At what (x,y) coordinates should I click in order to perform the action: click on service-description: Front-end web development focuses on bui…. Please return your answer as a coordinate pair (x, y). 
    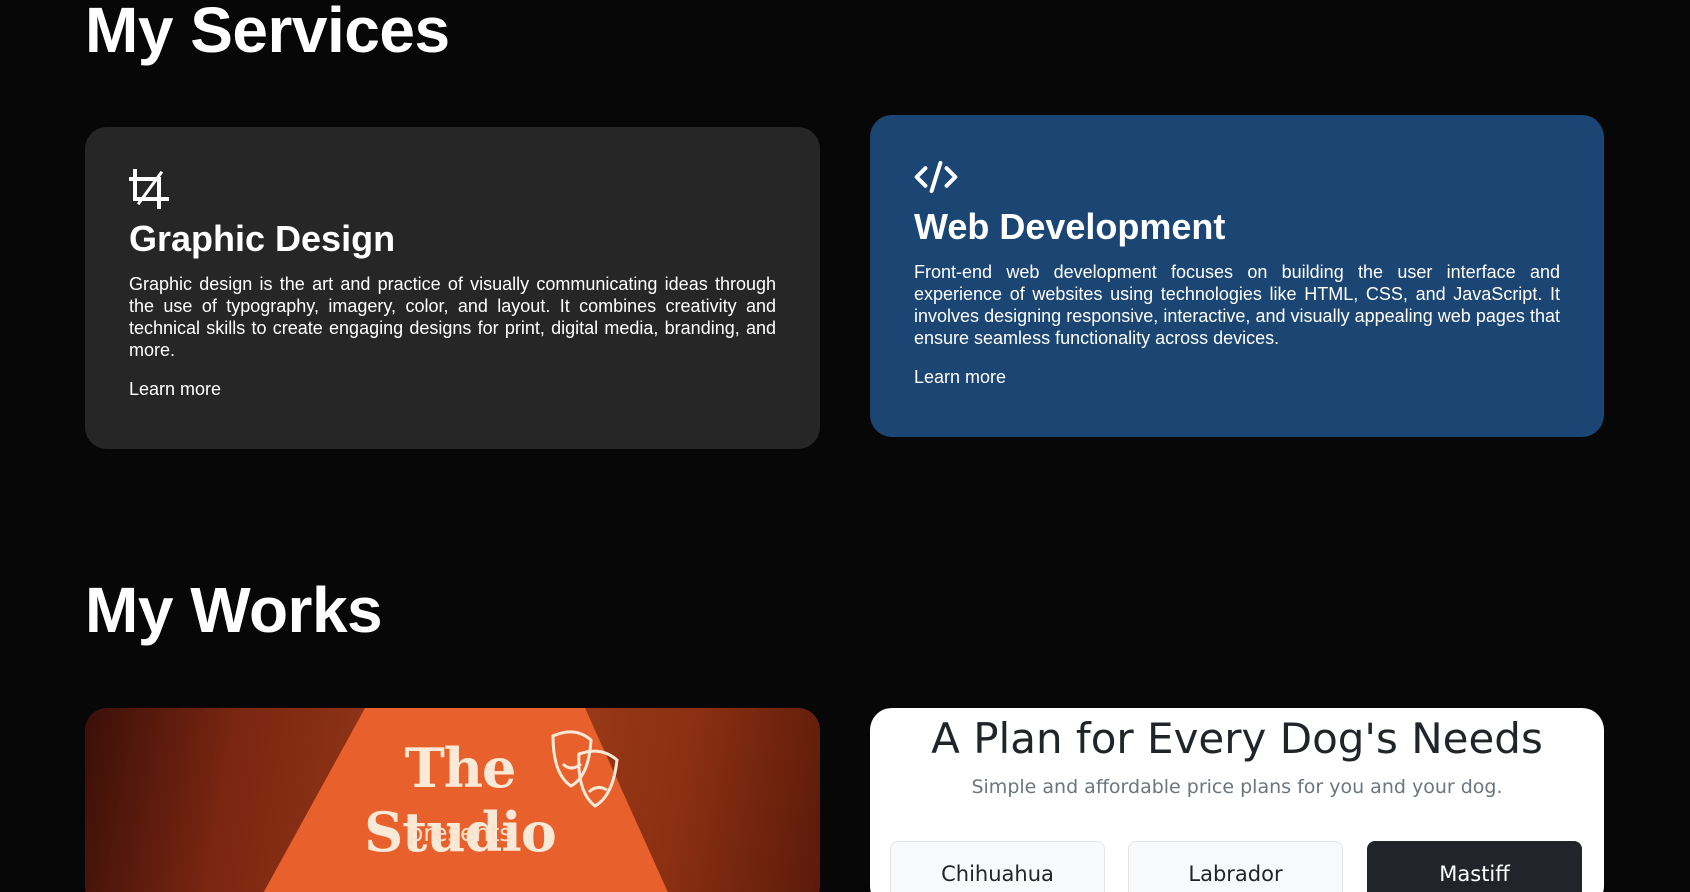
    Looking at the image, I should click on (1237, 304).